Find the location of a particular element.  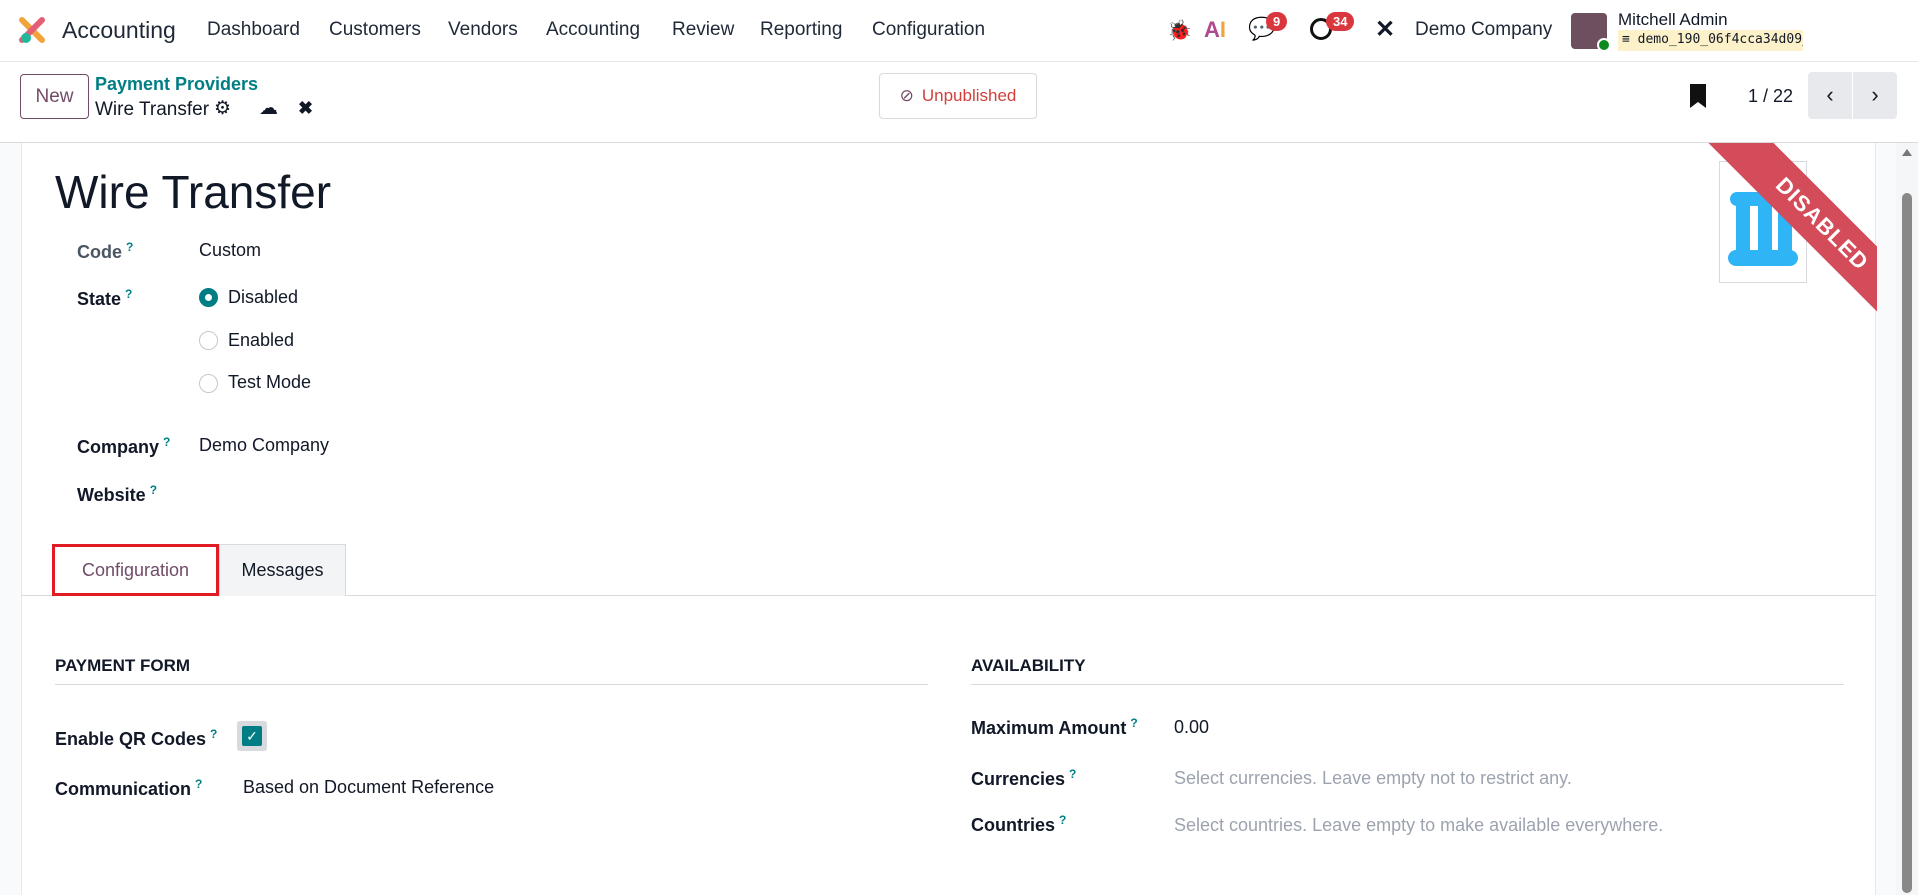

vertical-scrollbar is located at coordinates (1907, 519).